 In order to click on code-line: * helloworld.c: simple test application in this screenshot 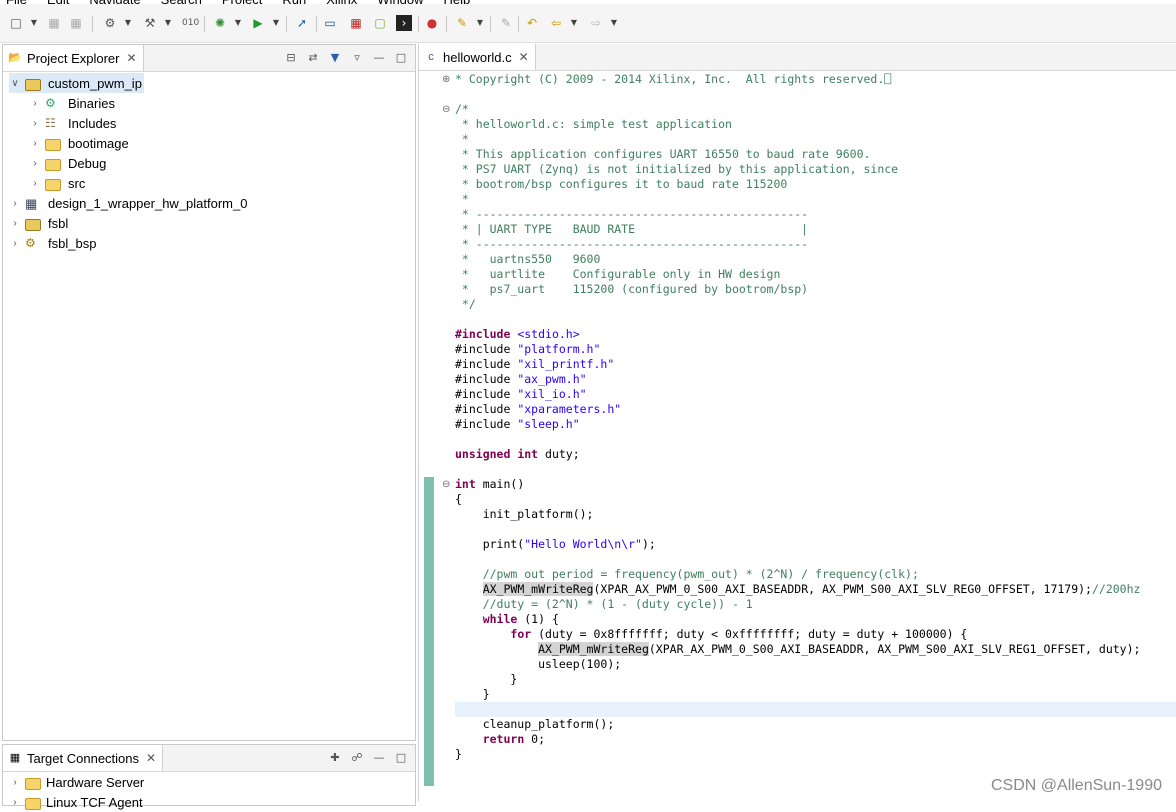, I will do `click(593, 124)`.